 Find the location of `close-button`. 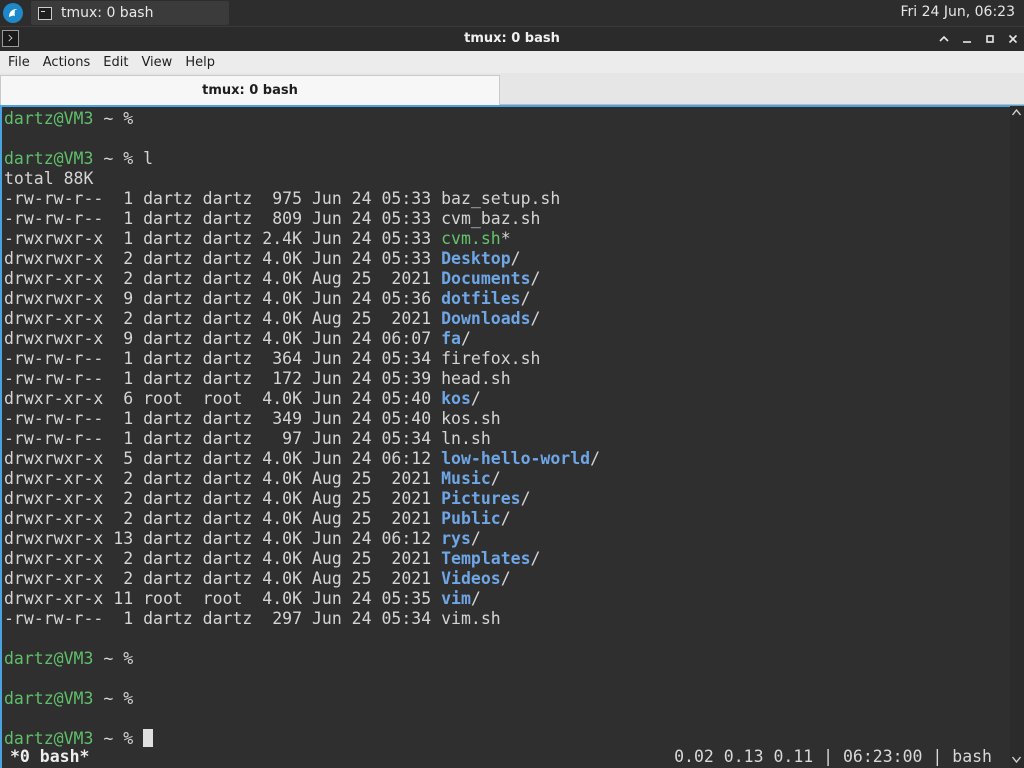

close-button is located at coordinates (1013, 39).